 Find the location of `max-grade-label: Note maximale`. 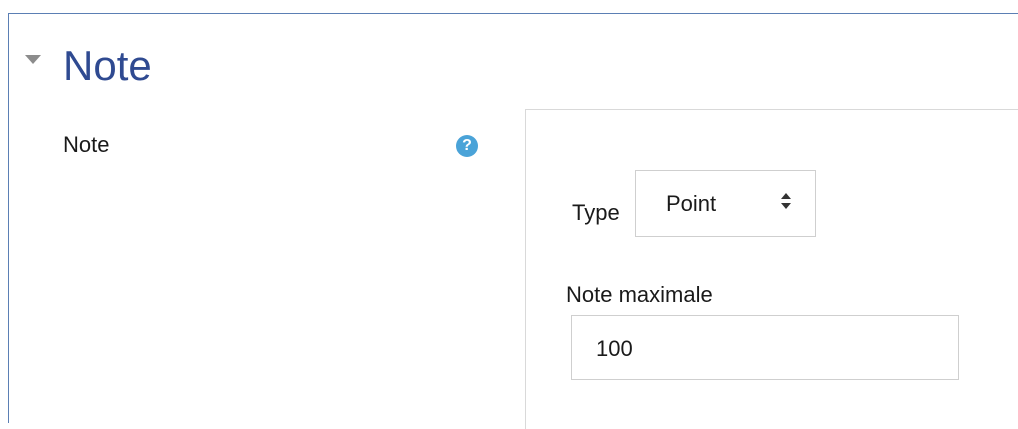

max-grade-label: Note maximale is located at coordinates (639, 294).